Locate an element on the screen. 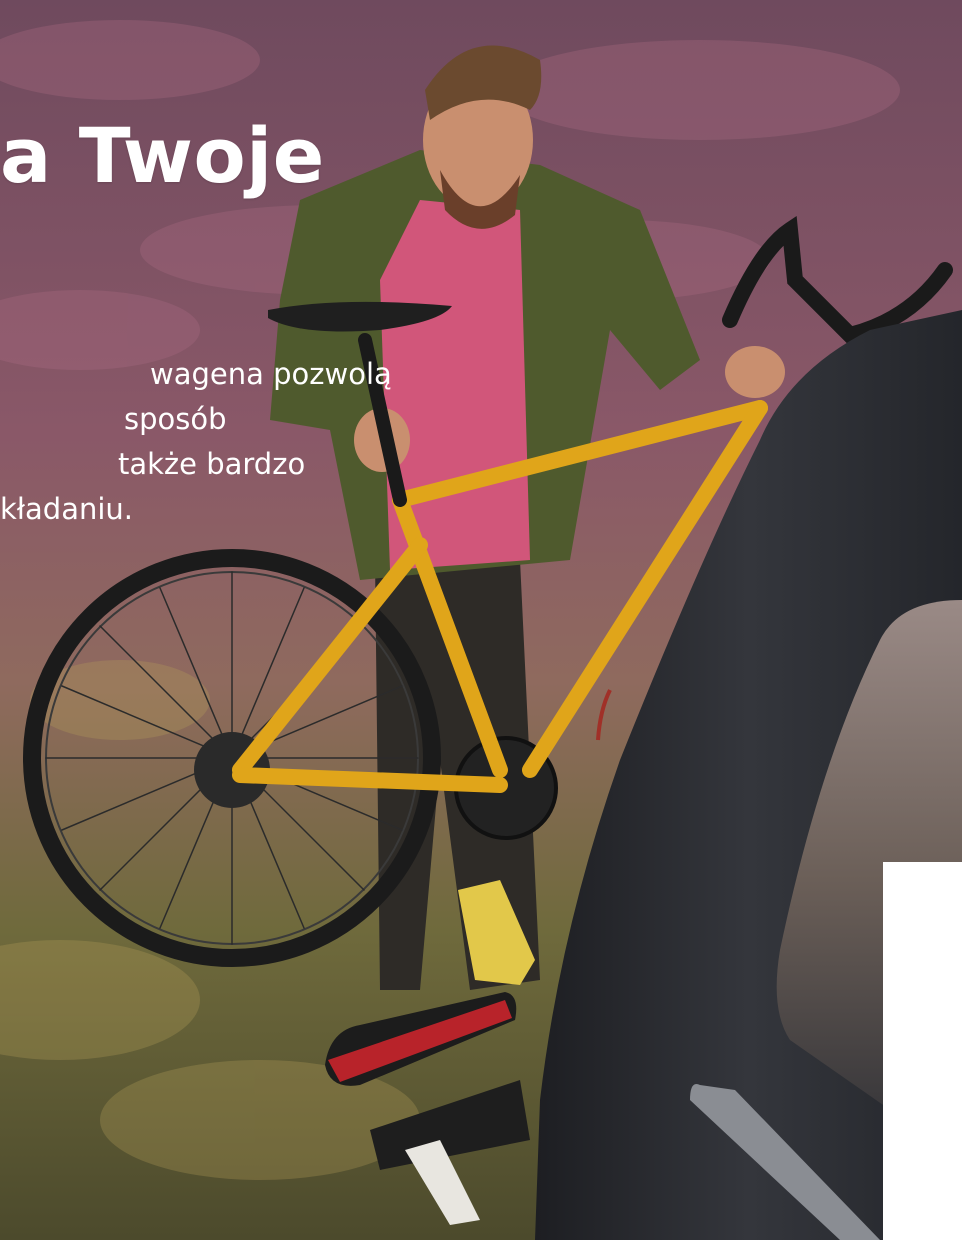  hero-title-fragment: a Twoje is located at coordinates (162, 155).